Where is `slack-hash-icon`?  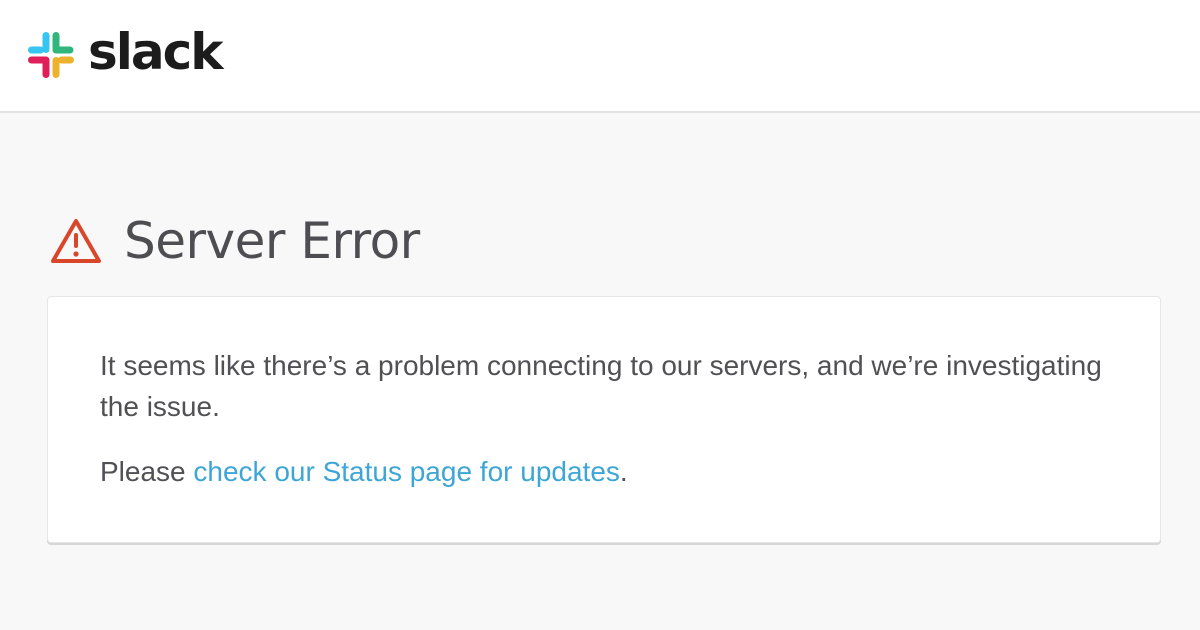
slack-hash-icon is located at coordinates (51, 55).